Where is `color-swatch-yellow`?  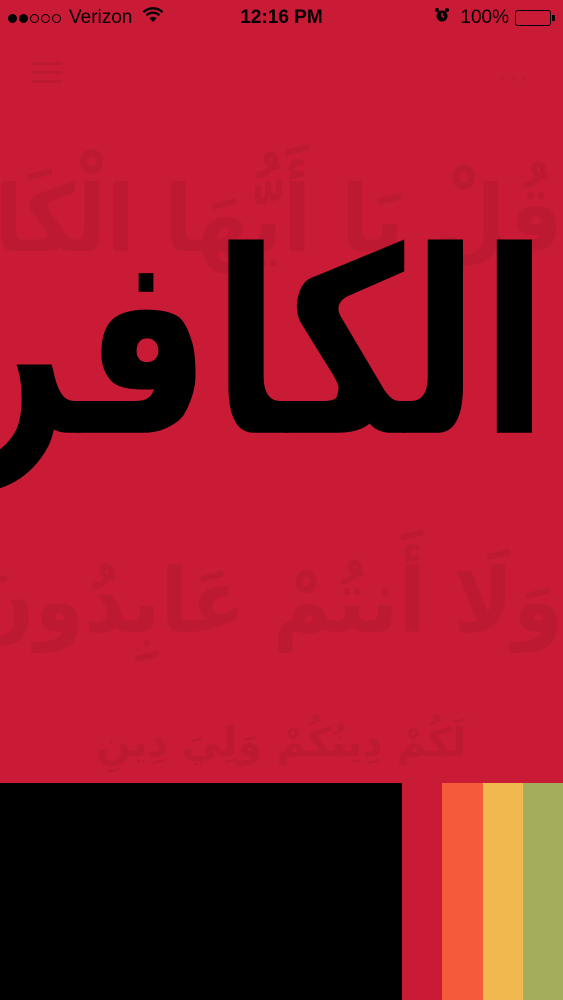
color-swatch-yellow is located at coordinates (502, 891).